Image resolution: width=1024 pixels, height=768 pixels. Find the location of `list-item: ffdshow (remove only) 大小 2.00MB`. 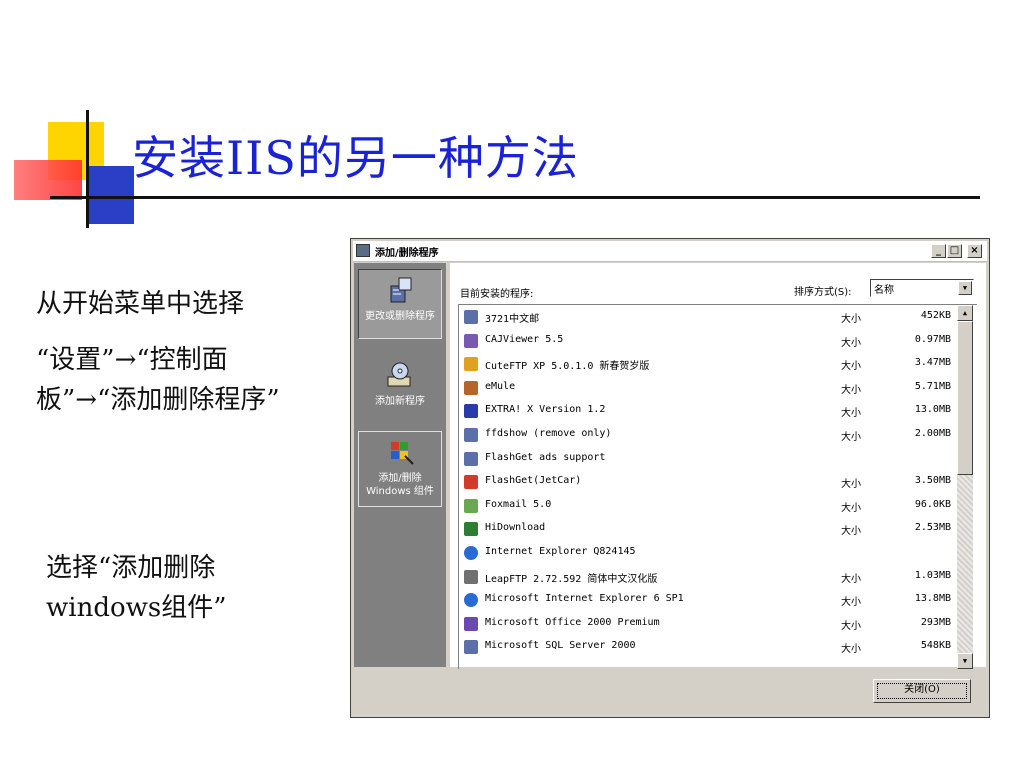

list-item: ffdshow (remove only) 大小 2.00MB is located at coordinates (718, 435).